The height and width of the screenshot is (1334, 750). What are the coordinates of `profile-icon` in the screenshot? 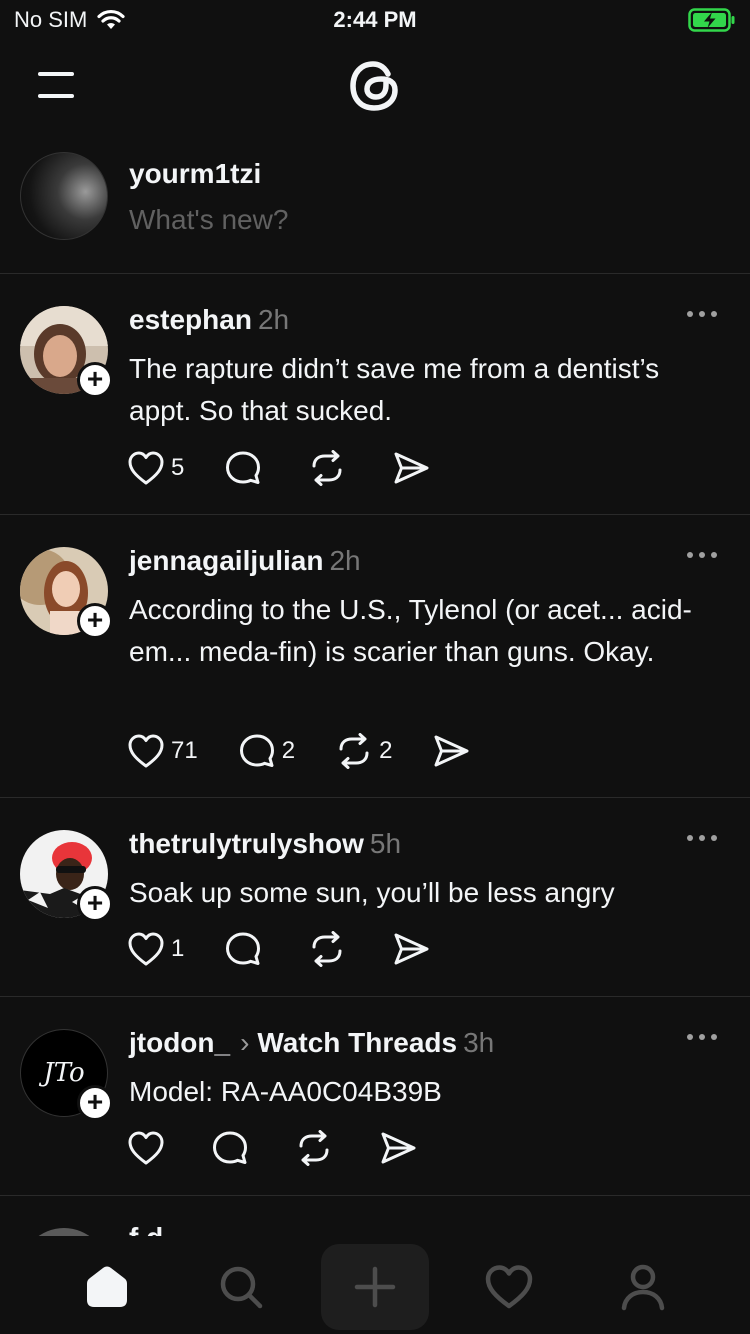 It's located at (643, 1287).